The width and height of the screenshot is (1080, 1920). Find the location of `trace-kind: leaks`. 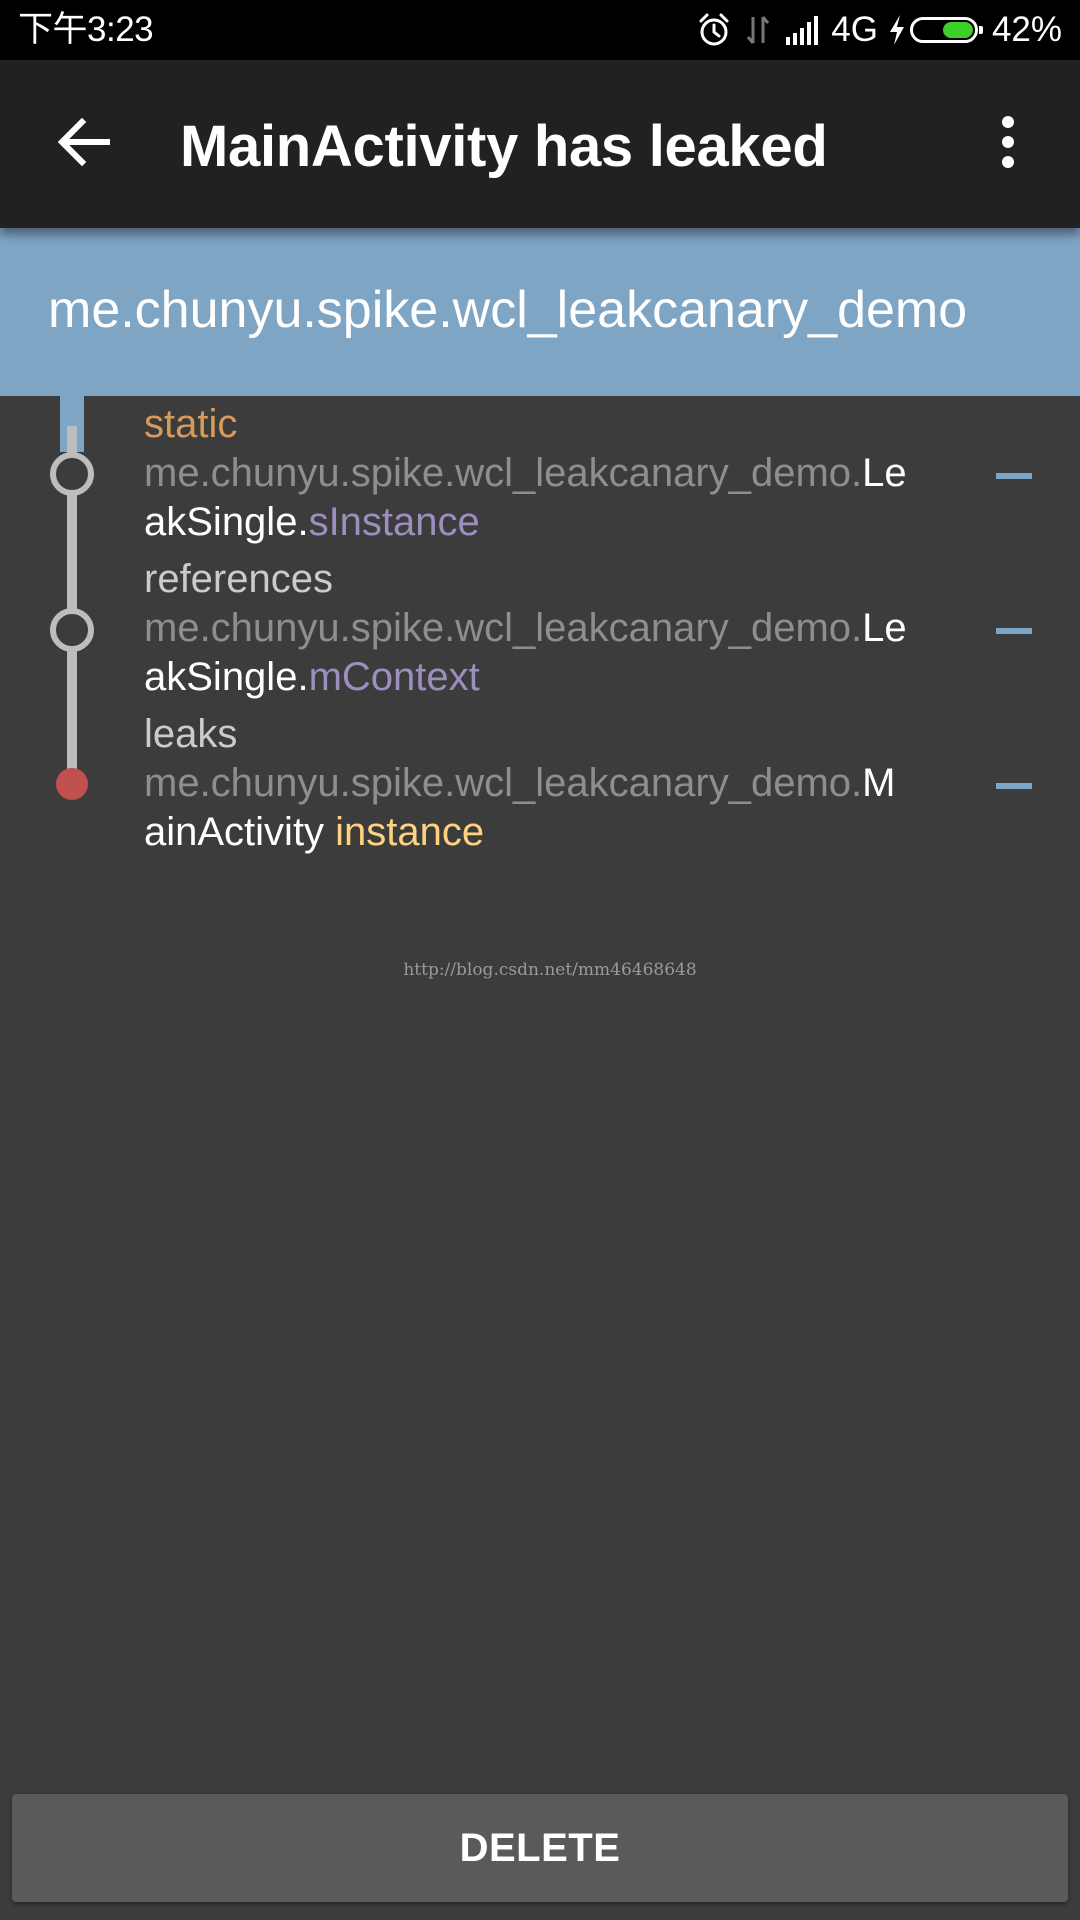

trace-kind: leaks is located at coordinates (191, 734).